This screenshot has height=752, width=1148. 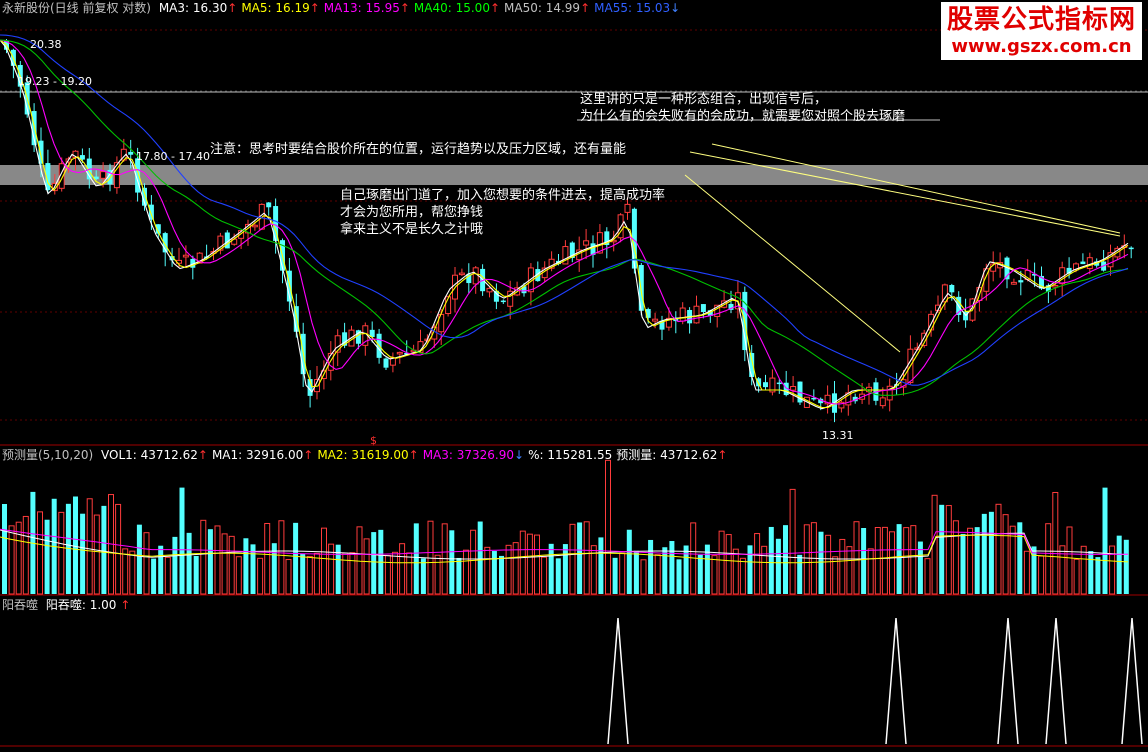 What do you see at coordinates (20, 605) in the screenshot?
I see `signal-indicator-name: 阳吞噬` at bounding box center [20, 605].